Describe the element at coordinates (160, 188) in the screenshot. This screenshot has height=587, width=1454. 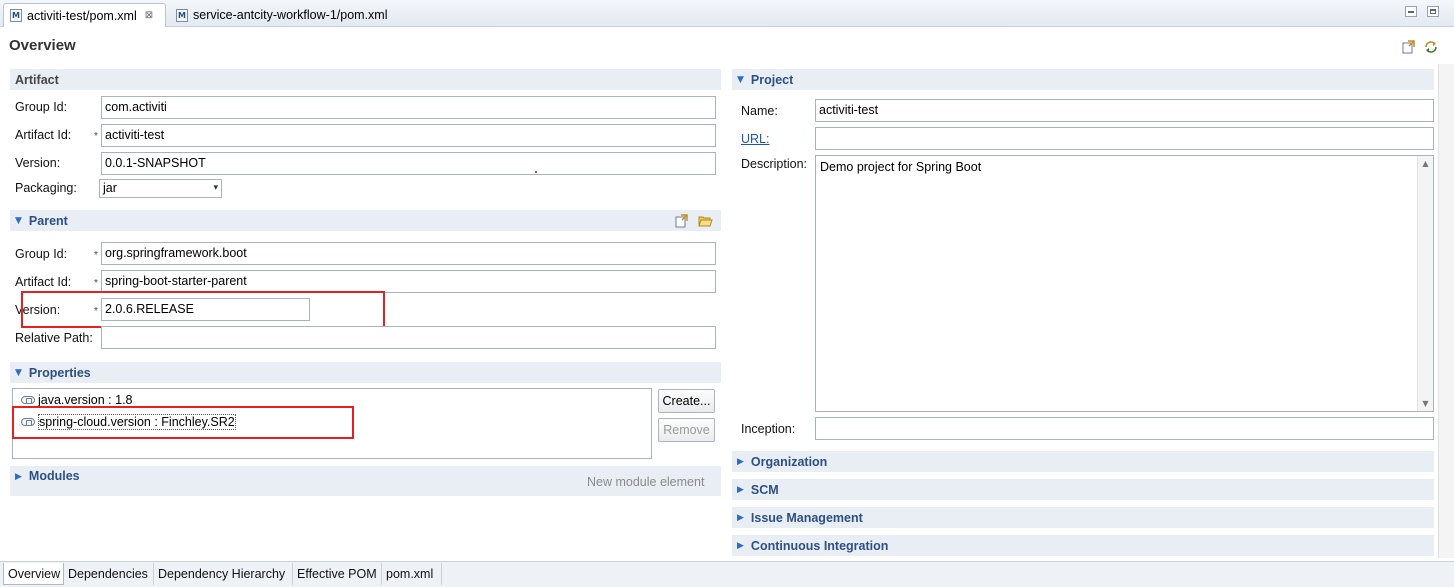
I see `packaging-select: jar ▾` at that location.